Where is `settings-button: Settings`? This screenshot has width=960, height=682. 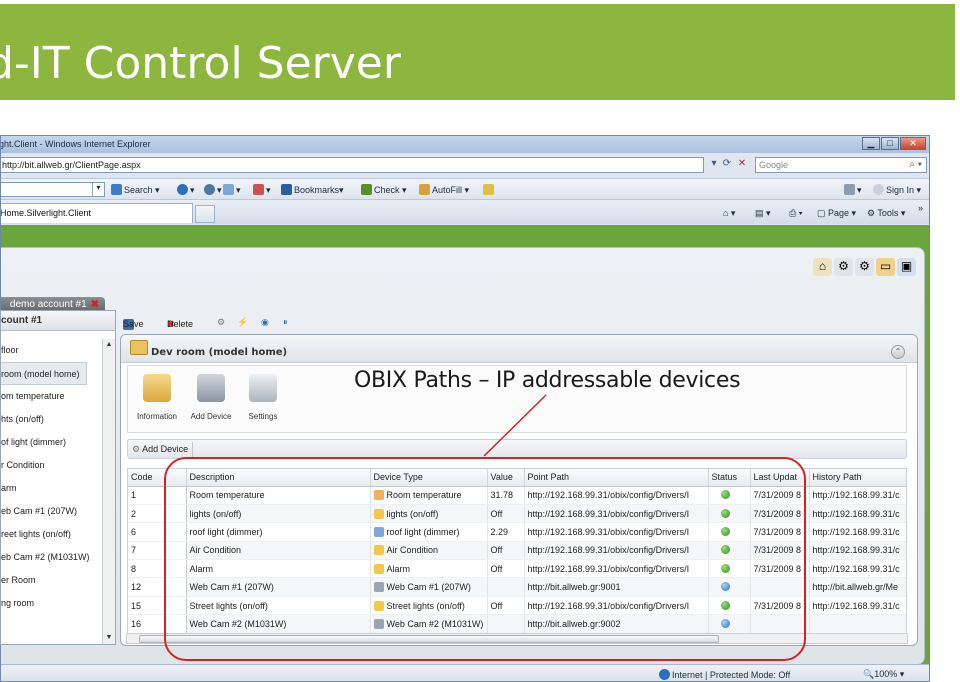 settings-button: Settings is located at coordinates (263, 397).